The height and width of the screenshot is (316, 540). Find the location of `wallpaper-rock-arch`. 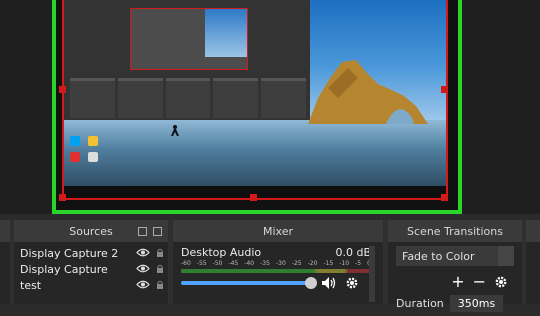

wallpaper-rock-arch is located at coordinates (368, 92).